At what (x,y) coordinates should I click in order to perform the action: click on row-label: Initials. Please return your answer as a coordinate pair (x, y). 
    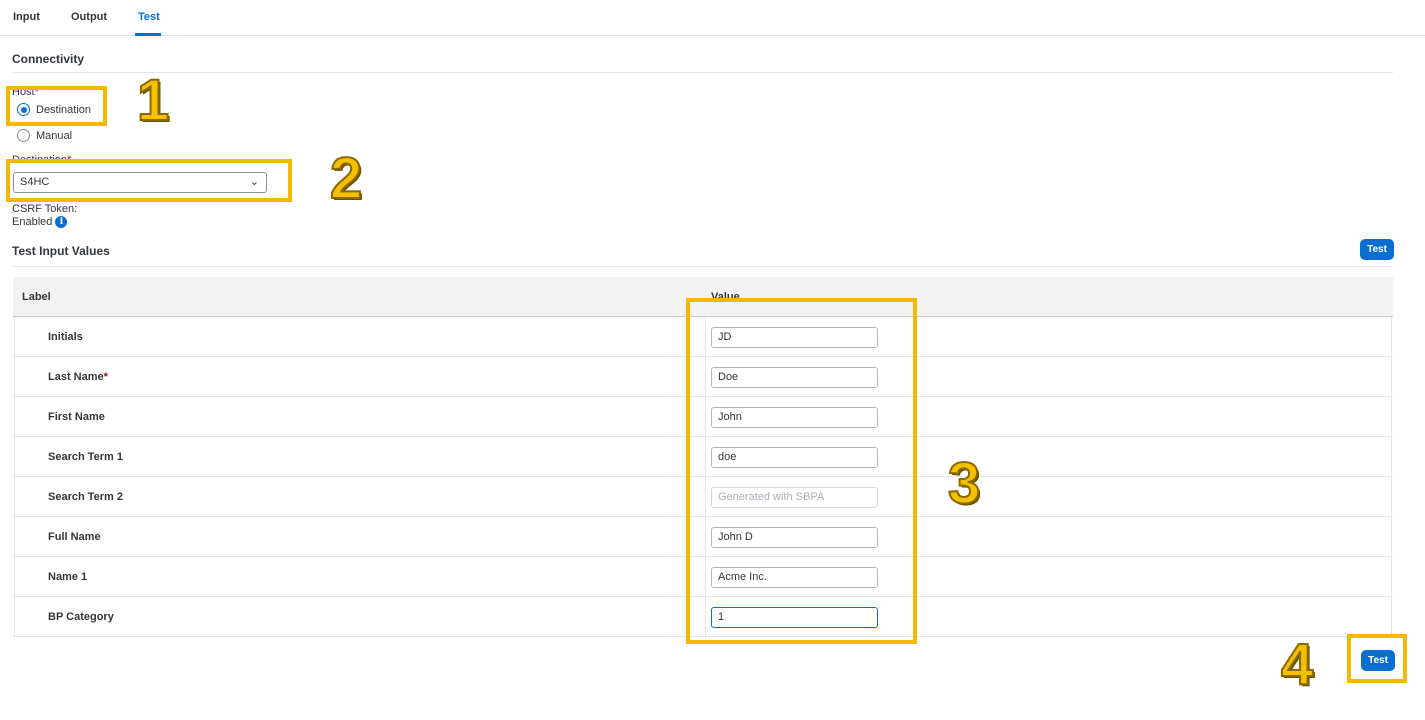
    Looking at the image, I should click on (65, 337).